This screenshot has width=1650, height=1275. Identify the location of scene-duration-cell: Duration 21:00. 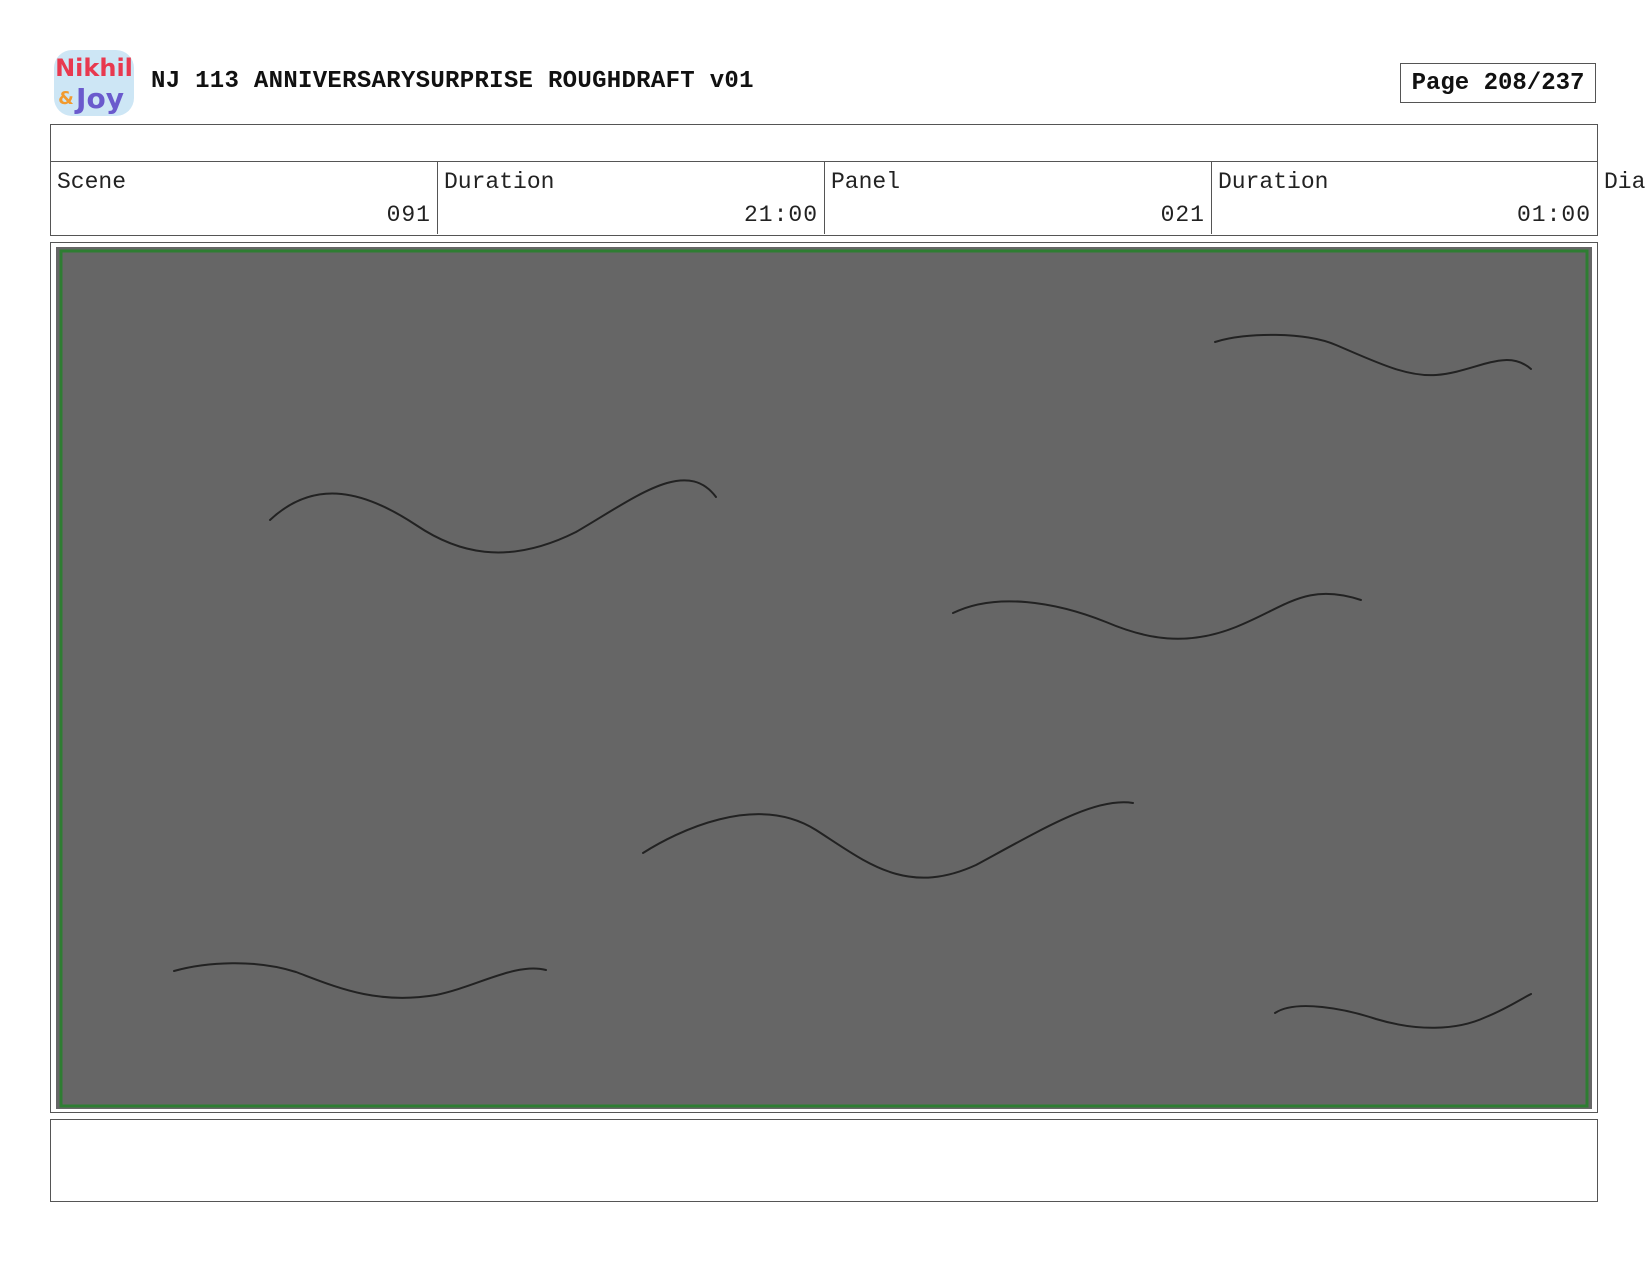
(631, 197).